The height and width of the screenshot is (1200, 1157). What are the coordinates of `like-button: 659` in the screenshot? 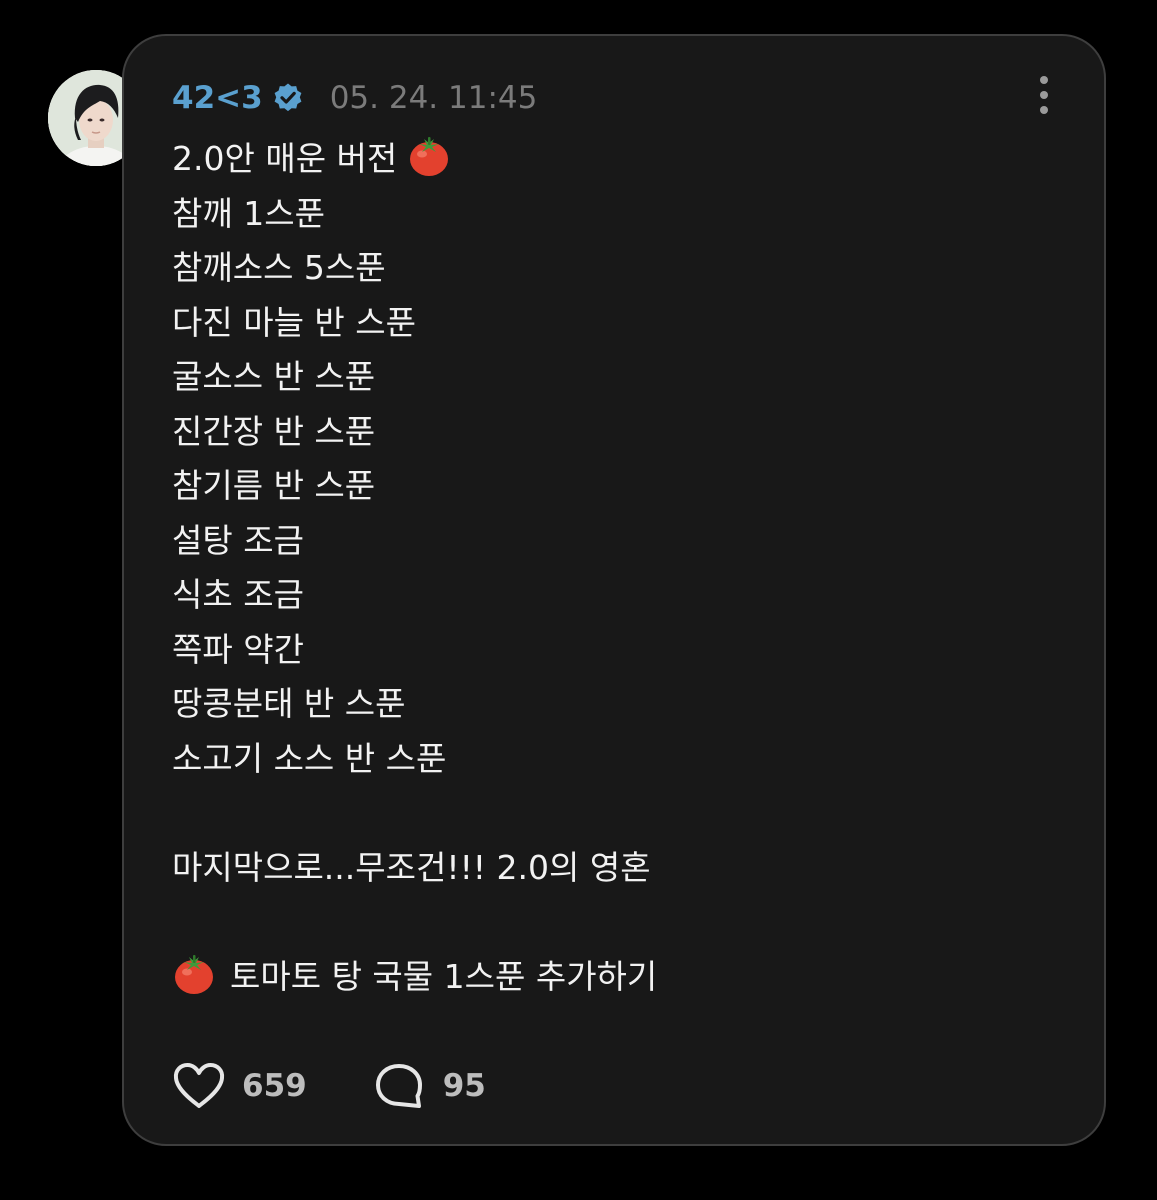 It's located at (239, 1086).